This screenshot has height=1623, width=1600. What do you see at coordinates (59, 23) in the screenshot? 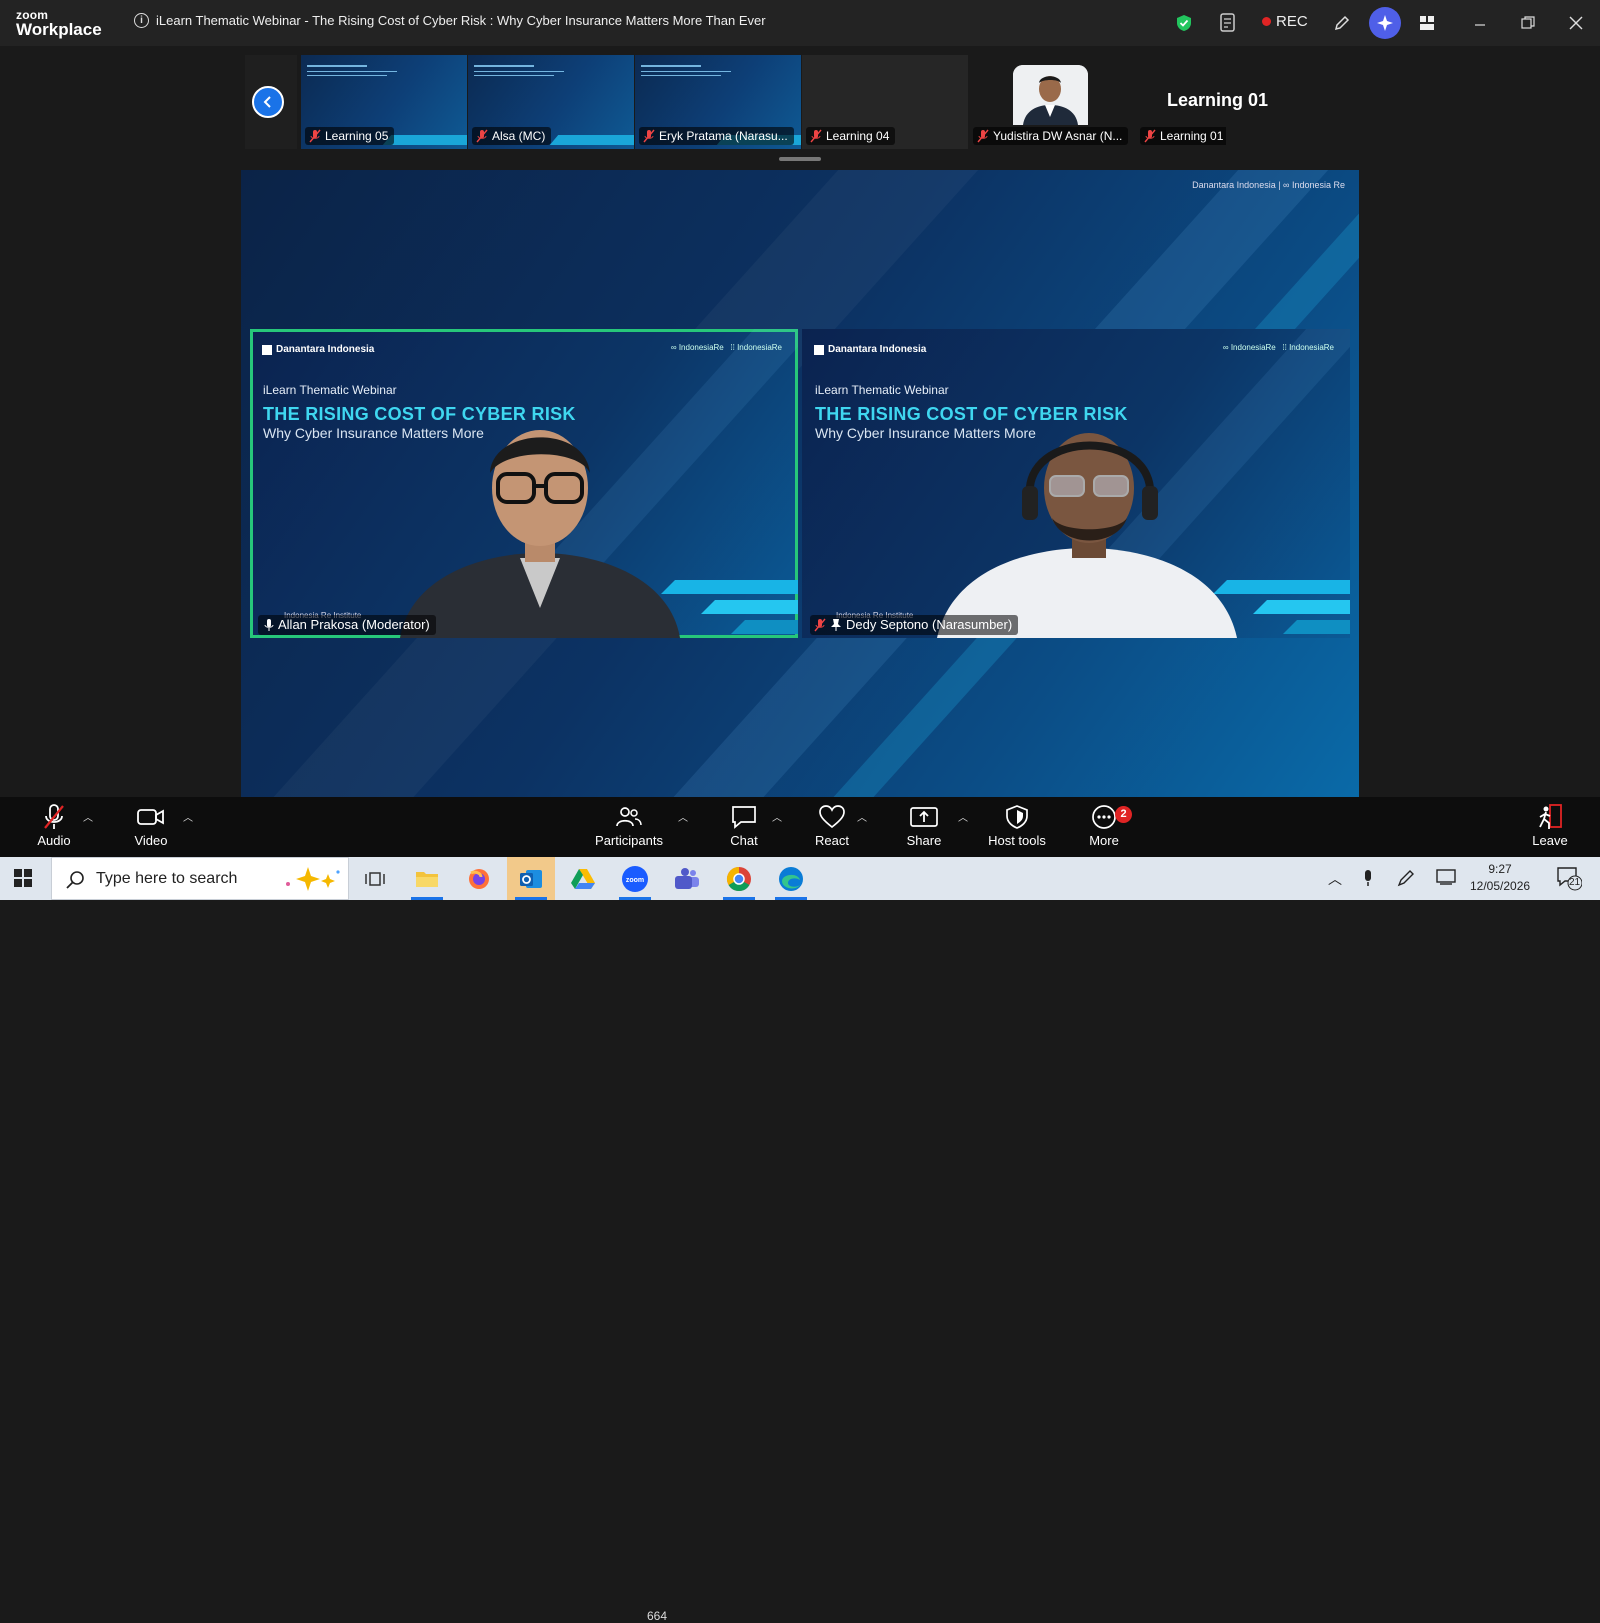
I see `zoom-logo: zoom Workplace` at bounding box center [59, 23].